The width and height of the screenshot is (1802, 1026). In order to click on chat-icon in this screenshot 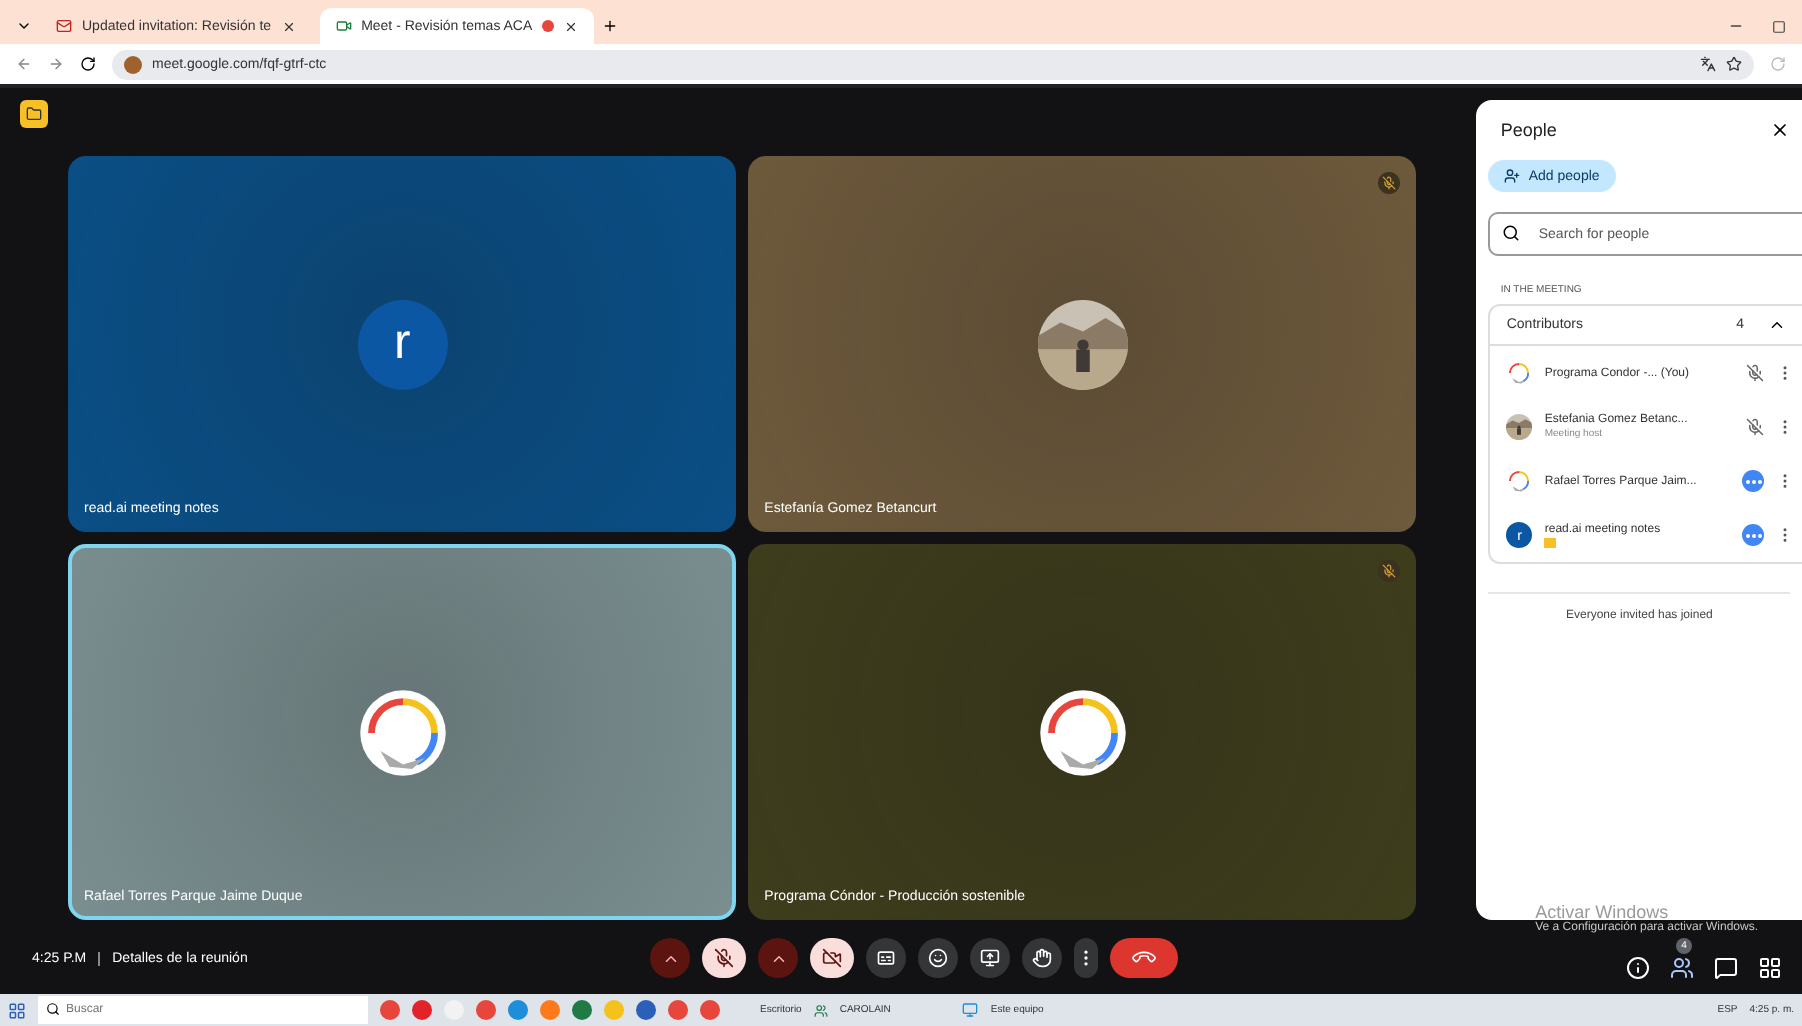, I will do `click(1726, 967)`.